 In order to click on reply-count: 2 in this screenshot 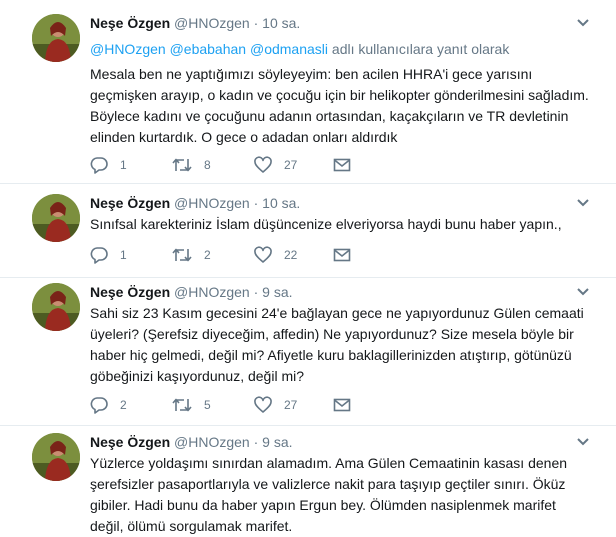, I will do `click(123, 405)`.